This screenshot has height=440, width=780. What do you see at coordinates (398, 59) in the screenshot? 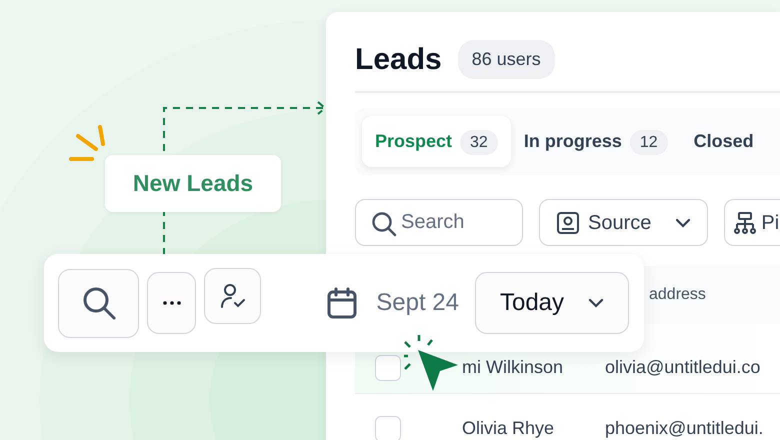
I see `leads-title: Leads` at bounding box center [398, 59].